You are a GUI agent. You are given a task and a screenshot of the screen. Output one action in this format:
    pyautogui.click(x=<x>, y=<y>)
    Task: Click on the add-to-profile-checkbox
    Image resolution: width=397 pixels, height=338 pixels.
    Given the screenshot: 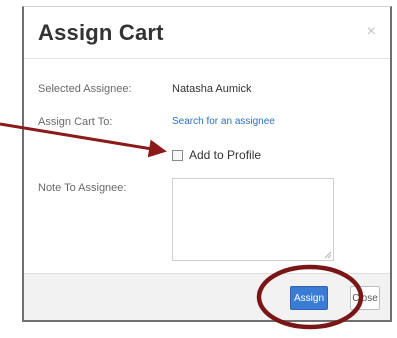 What is the action you would take?
    pyautogui.click(x=177, y=155)
    